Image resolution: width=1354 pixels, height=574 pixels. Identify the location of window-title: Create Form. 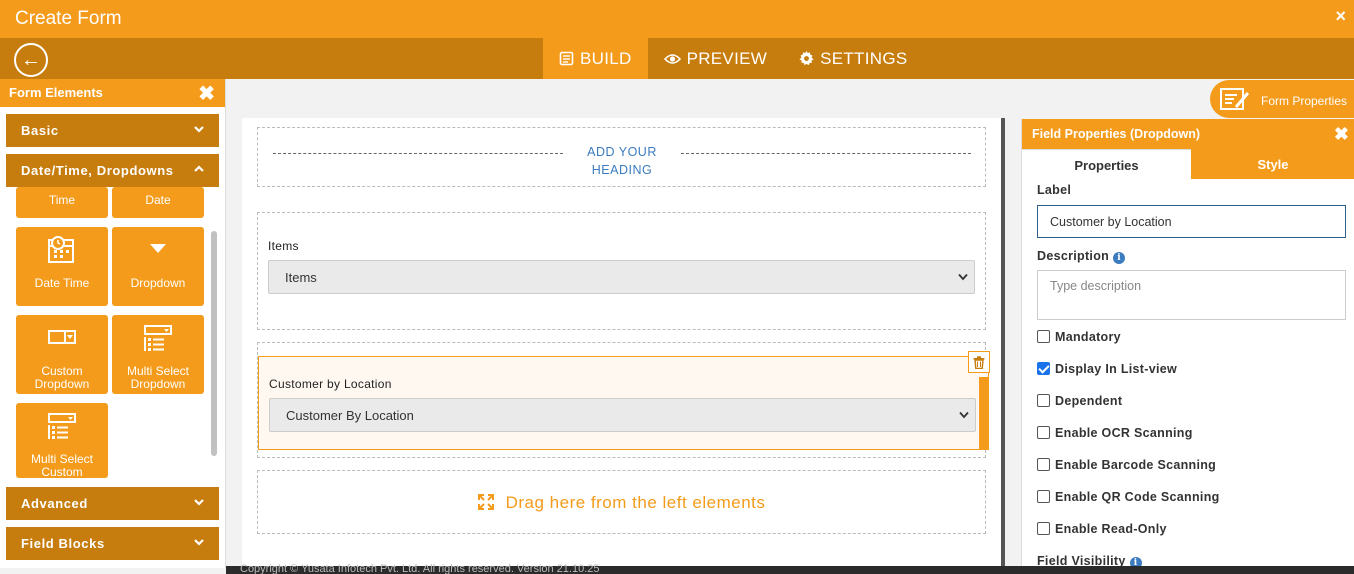
(68, 18).